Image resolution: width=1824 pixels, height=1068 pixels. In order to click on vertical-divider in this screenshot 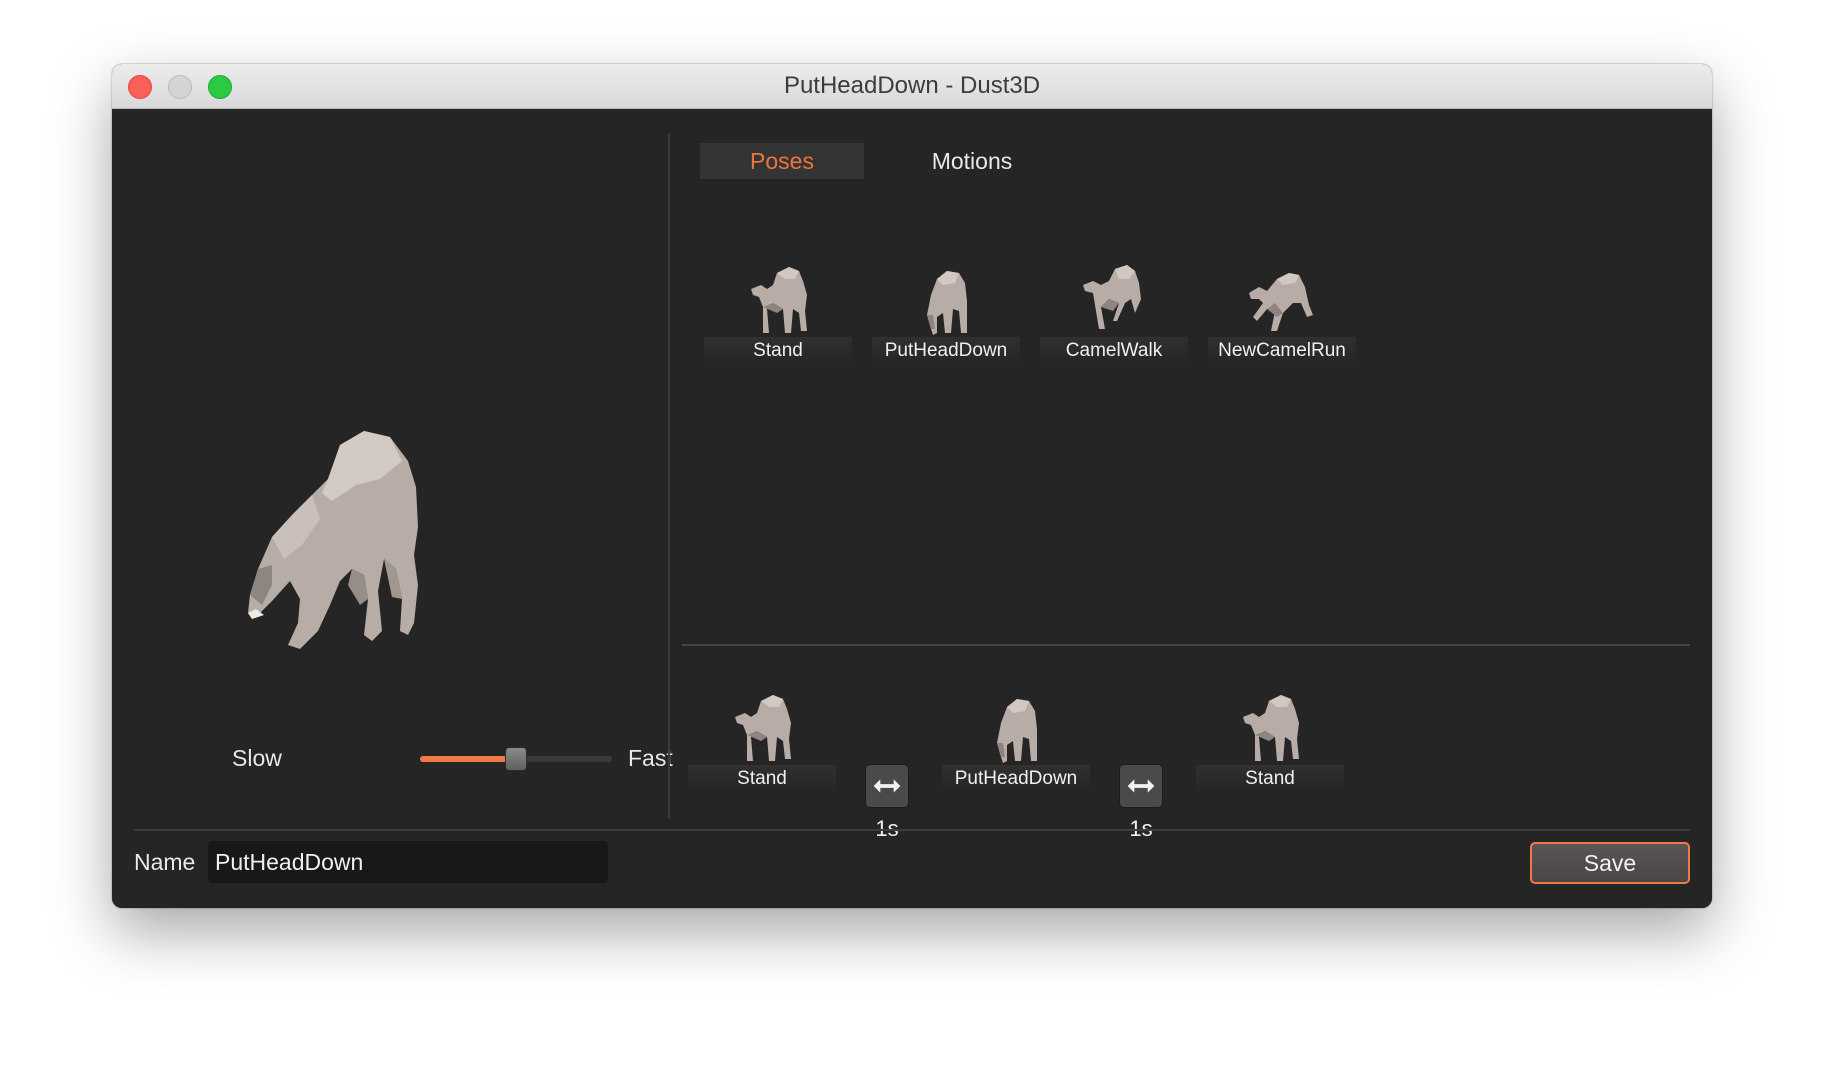, I will do `click(669, 476)`.